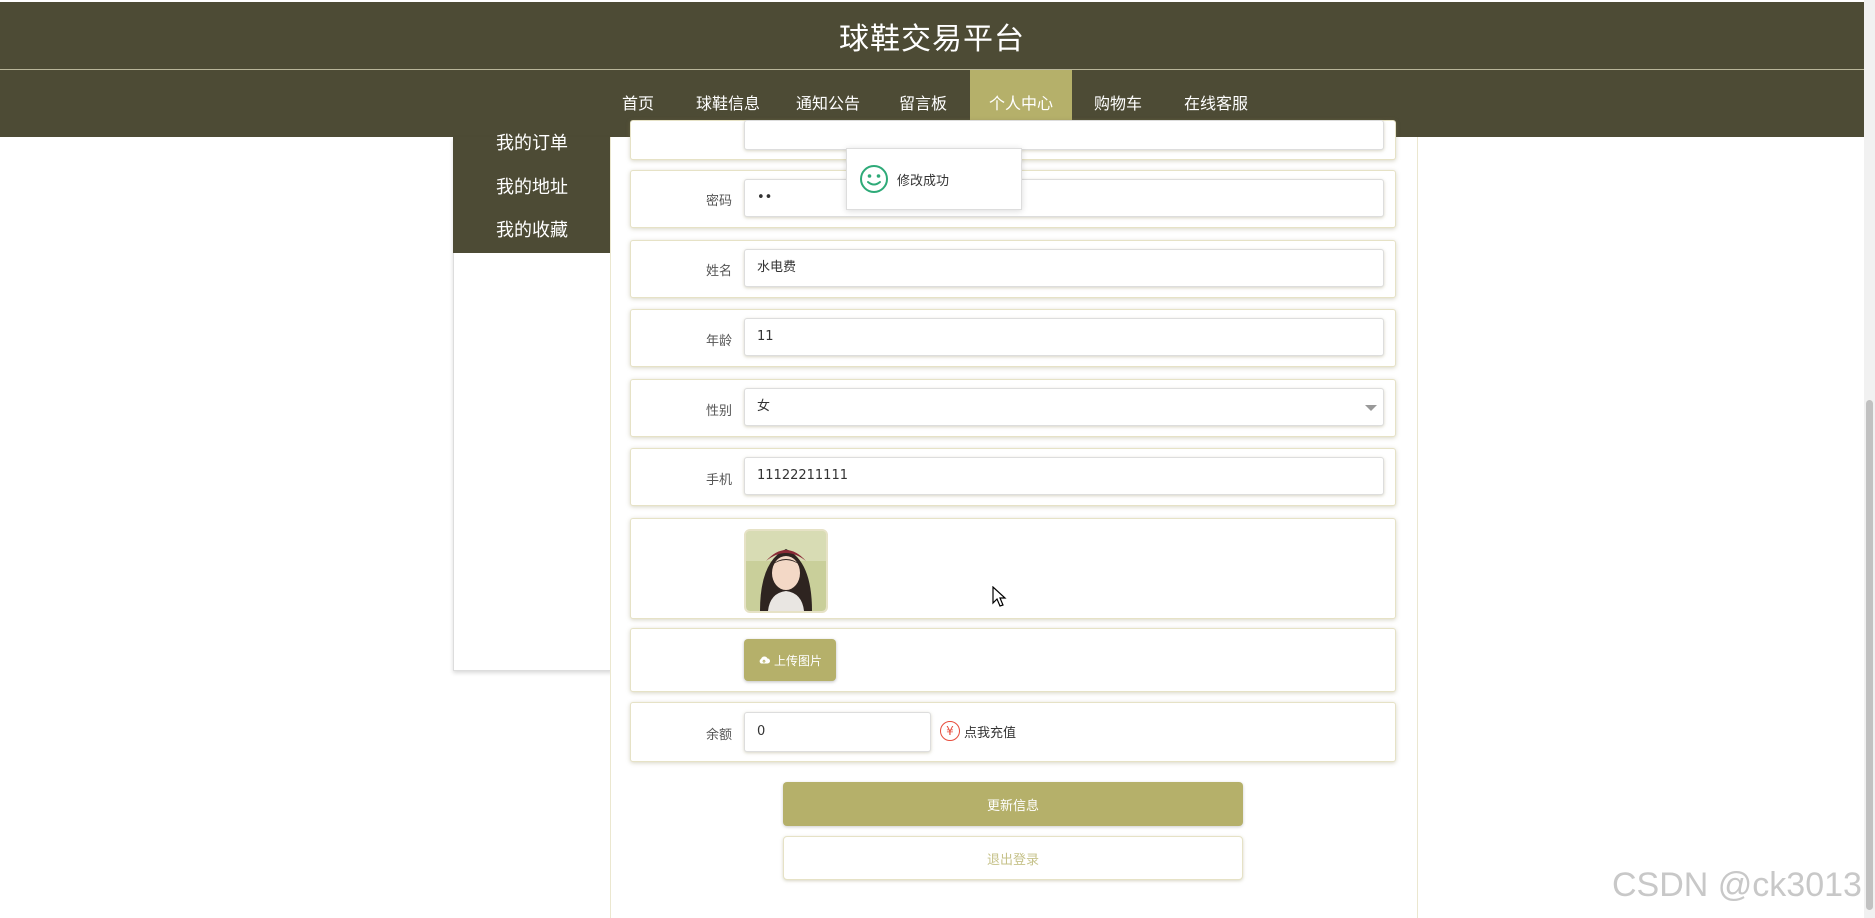  I want to click on recharge-link: ¥ 点我充值, so click(978, 731).